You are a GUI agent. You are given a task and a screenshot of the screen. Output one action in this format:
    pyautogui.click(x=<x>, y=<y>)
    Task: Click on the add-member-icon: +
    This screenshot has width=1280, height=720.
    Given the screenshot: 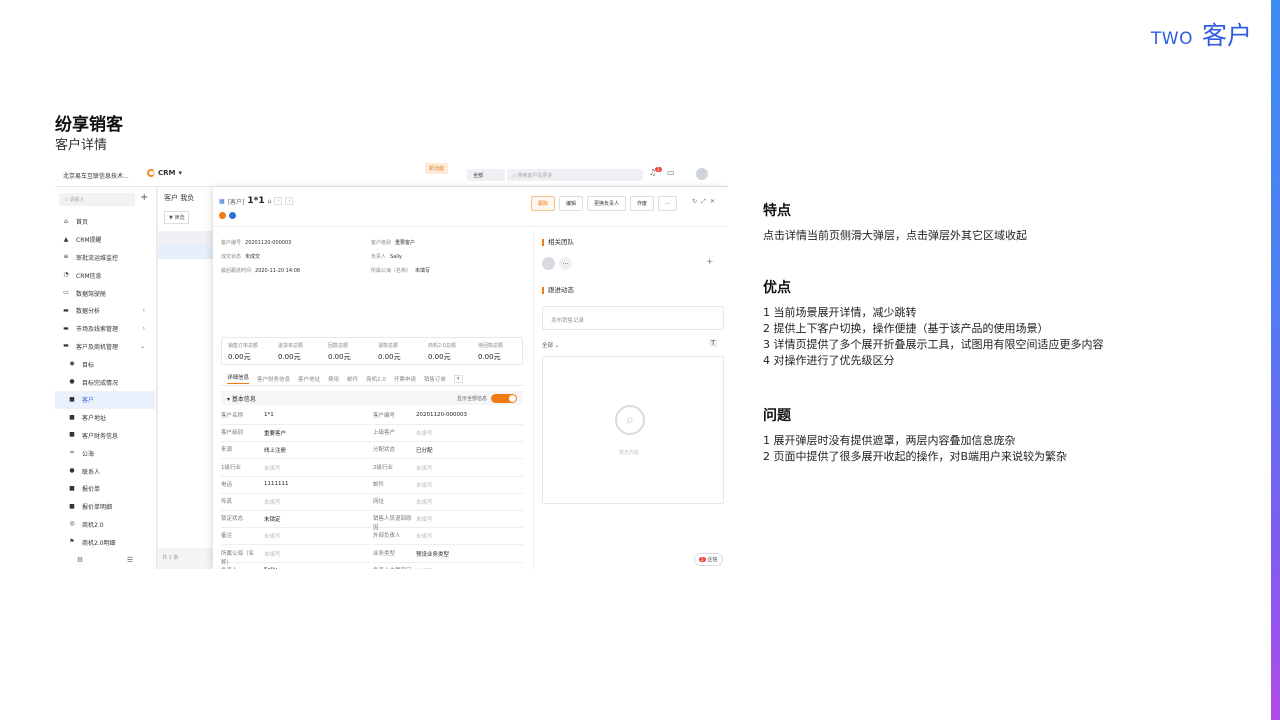 What is the action you would take?
    pyautogui.click(x=710, y=262)
    